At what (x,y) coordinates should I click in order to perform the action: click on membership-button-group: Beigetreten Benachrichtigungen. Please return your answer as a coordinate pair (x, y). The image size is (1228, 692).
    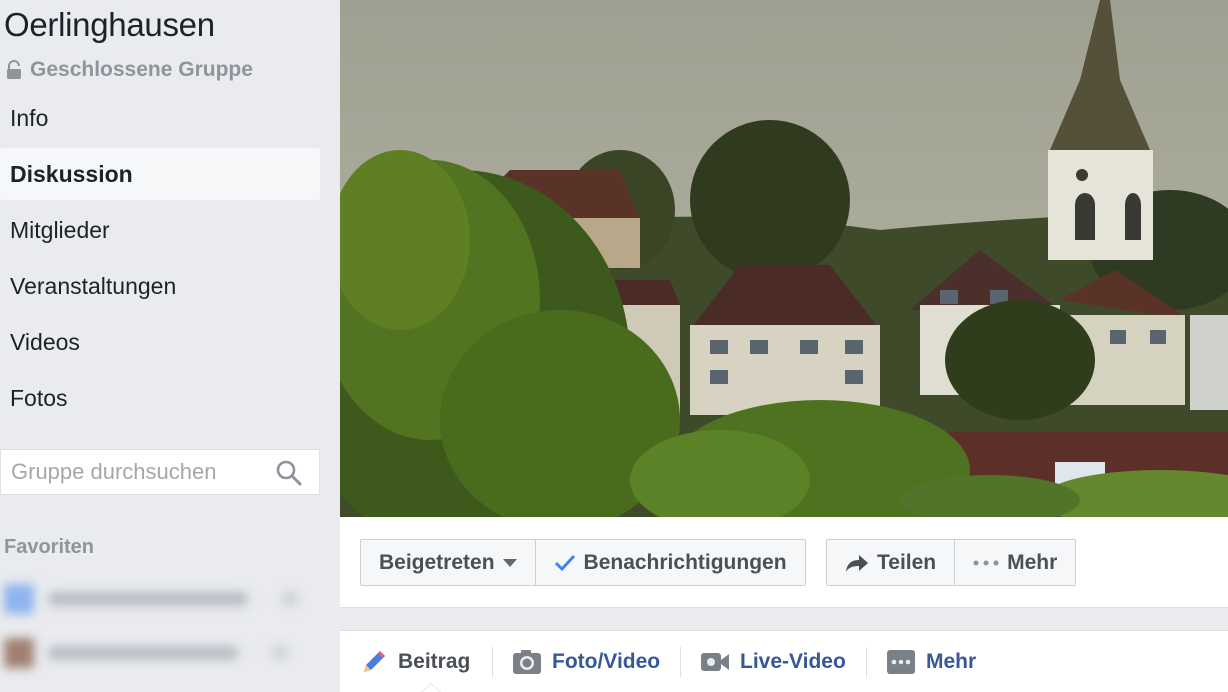
    Looking at the image, I should click on (583, 562).